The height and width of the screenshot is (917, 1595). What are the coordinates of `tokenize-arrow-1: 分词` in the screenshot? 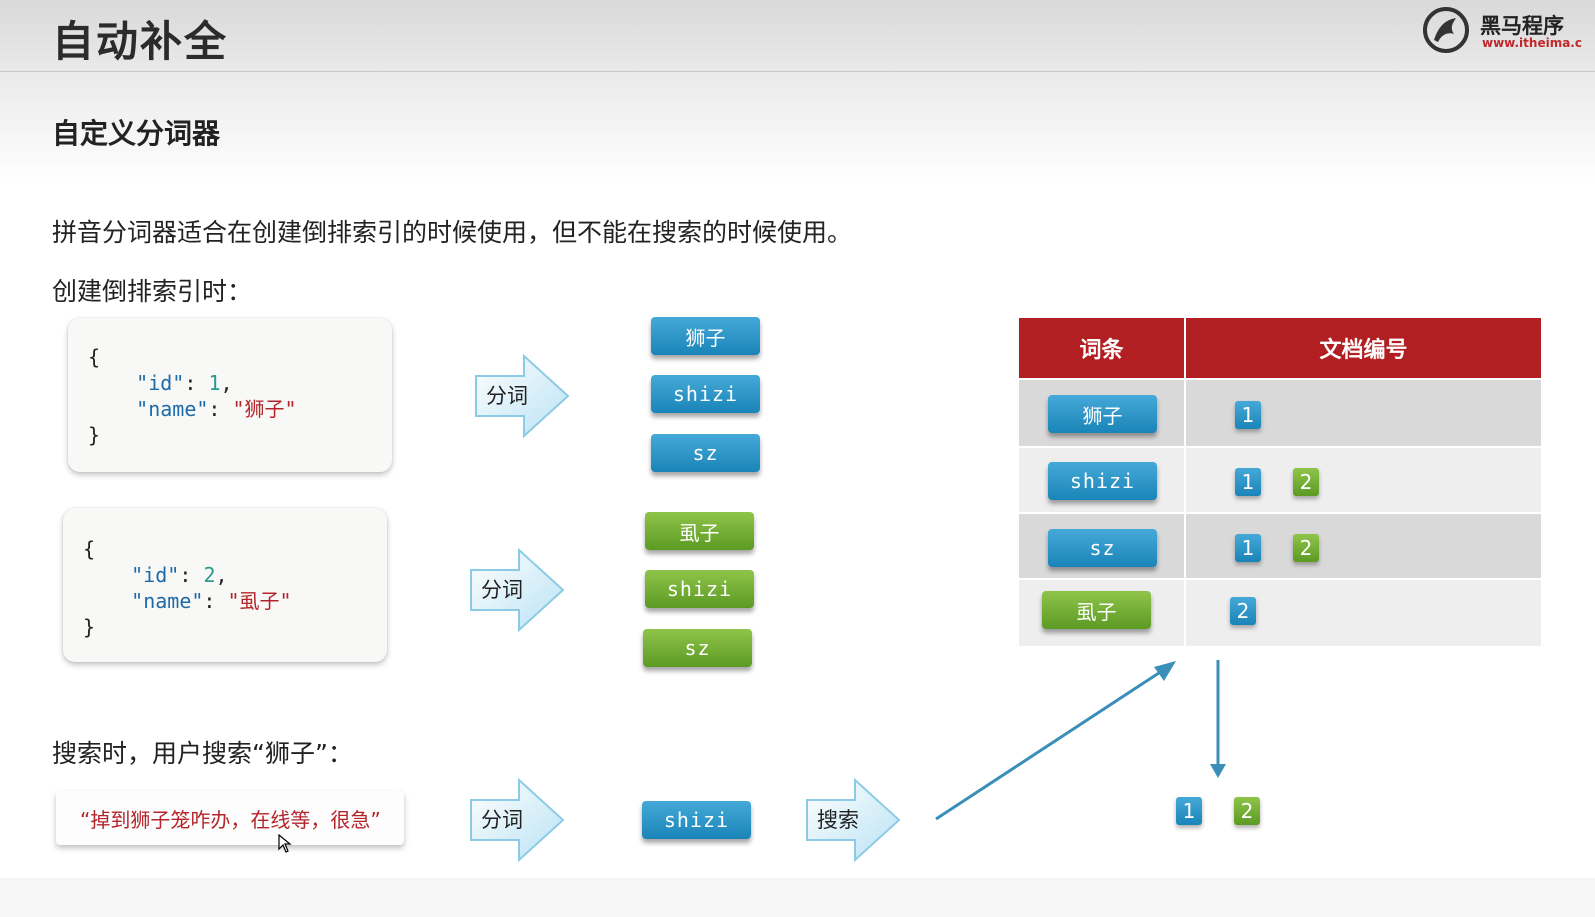 It's located at (522, 396).